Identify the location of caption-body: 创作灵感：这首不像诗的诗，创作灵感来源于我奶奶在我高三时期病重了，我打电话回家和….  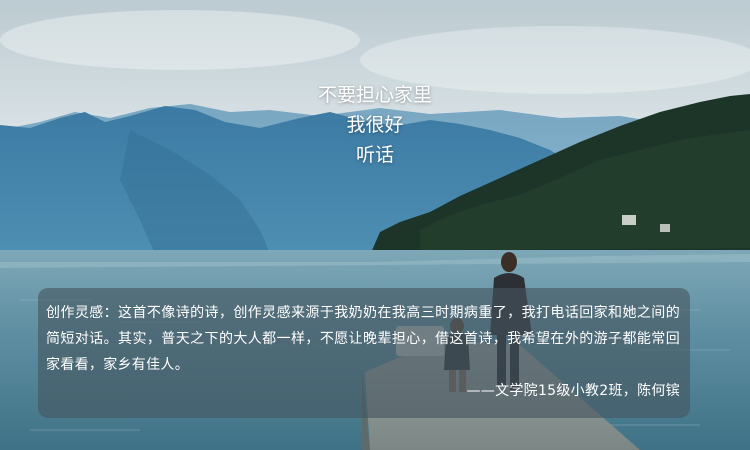
(363, 339).